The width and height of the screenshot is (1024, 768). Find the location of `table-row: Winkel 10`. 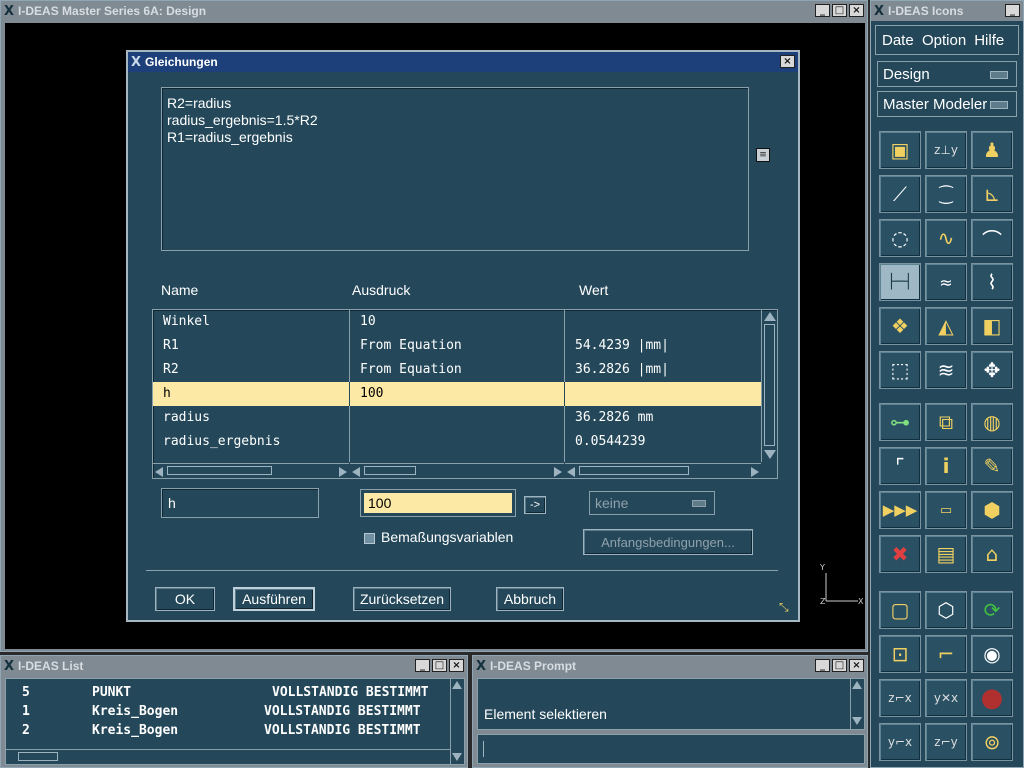

table-row: Winkel 10 is located at coordinates (457, 322).